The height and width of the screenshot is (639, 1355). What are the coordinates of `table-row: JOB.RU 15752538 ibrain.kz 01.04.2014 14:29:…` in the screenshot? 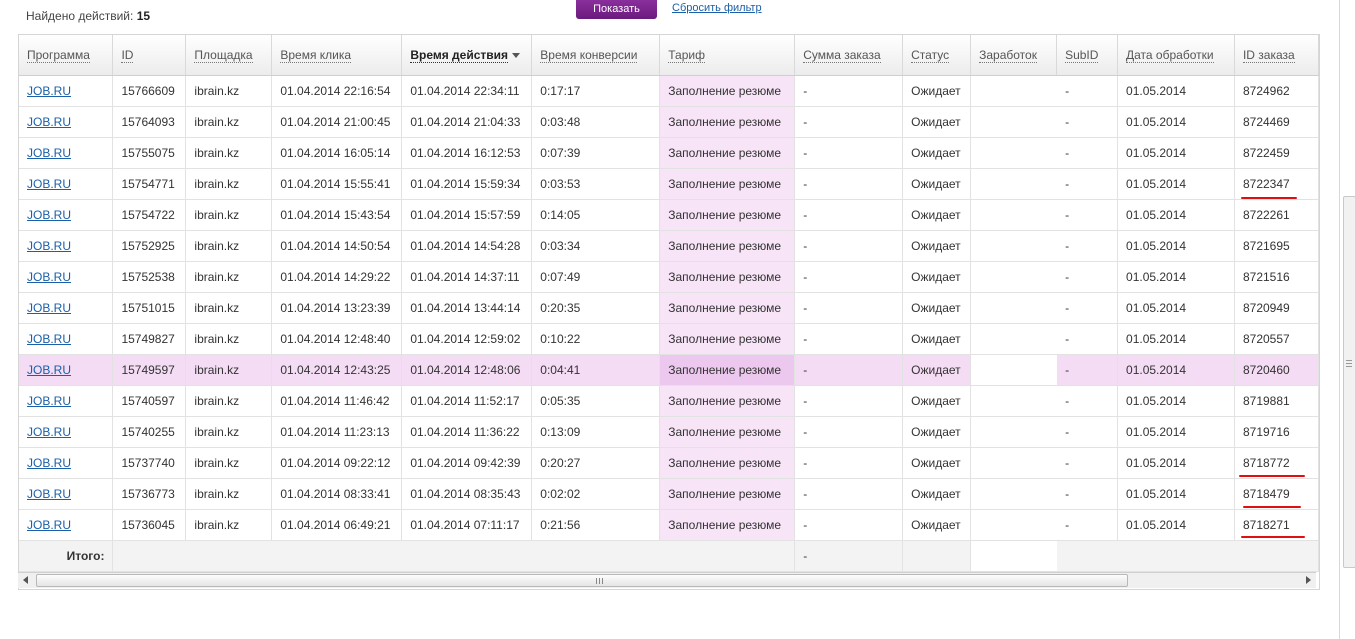 It's located at (669, 277).